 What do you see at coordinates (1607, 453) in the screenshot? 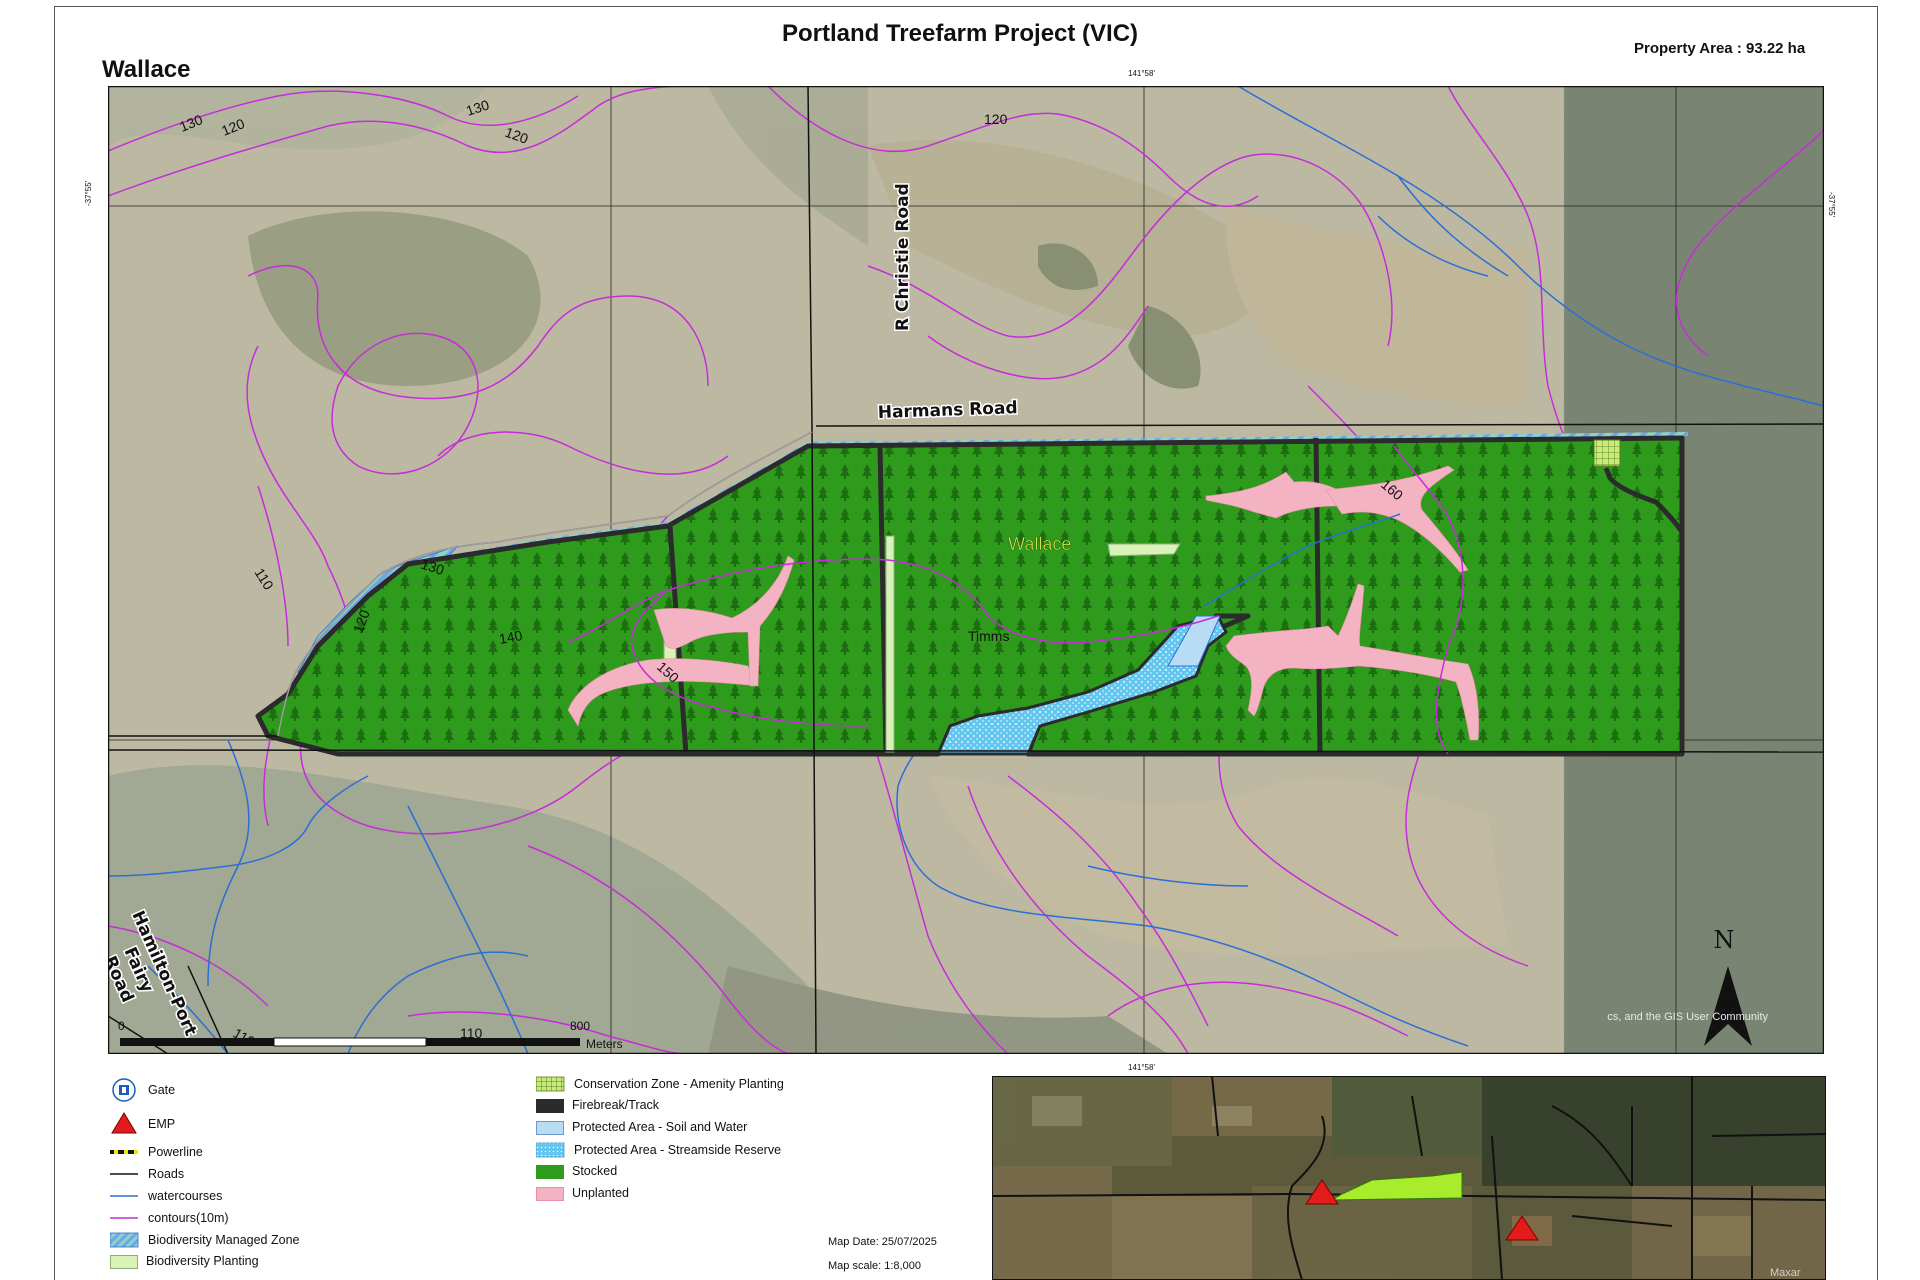
I see `conservation-zone` at bounding box center [1607, 453].